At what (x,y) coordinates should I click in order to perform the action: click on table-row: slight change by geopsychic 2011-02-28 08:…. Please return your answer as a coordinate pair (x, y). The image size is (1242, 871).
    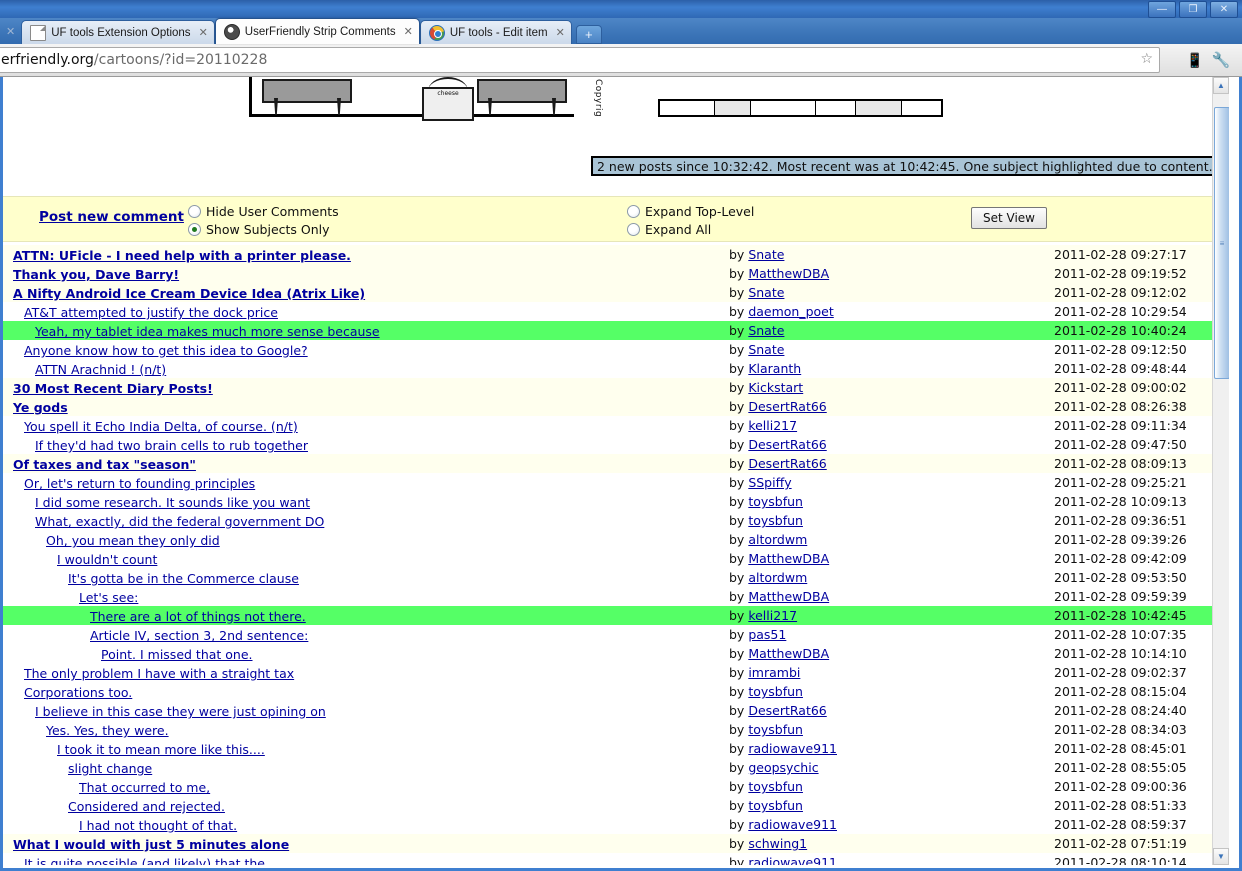
    Looking at the image, I should click on (616, 767).